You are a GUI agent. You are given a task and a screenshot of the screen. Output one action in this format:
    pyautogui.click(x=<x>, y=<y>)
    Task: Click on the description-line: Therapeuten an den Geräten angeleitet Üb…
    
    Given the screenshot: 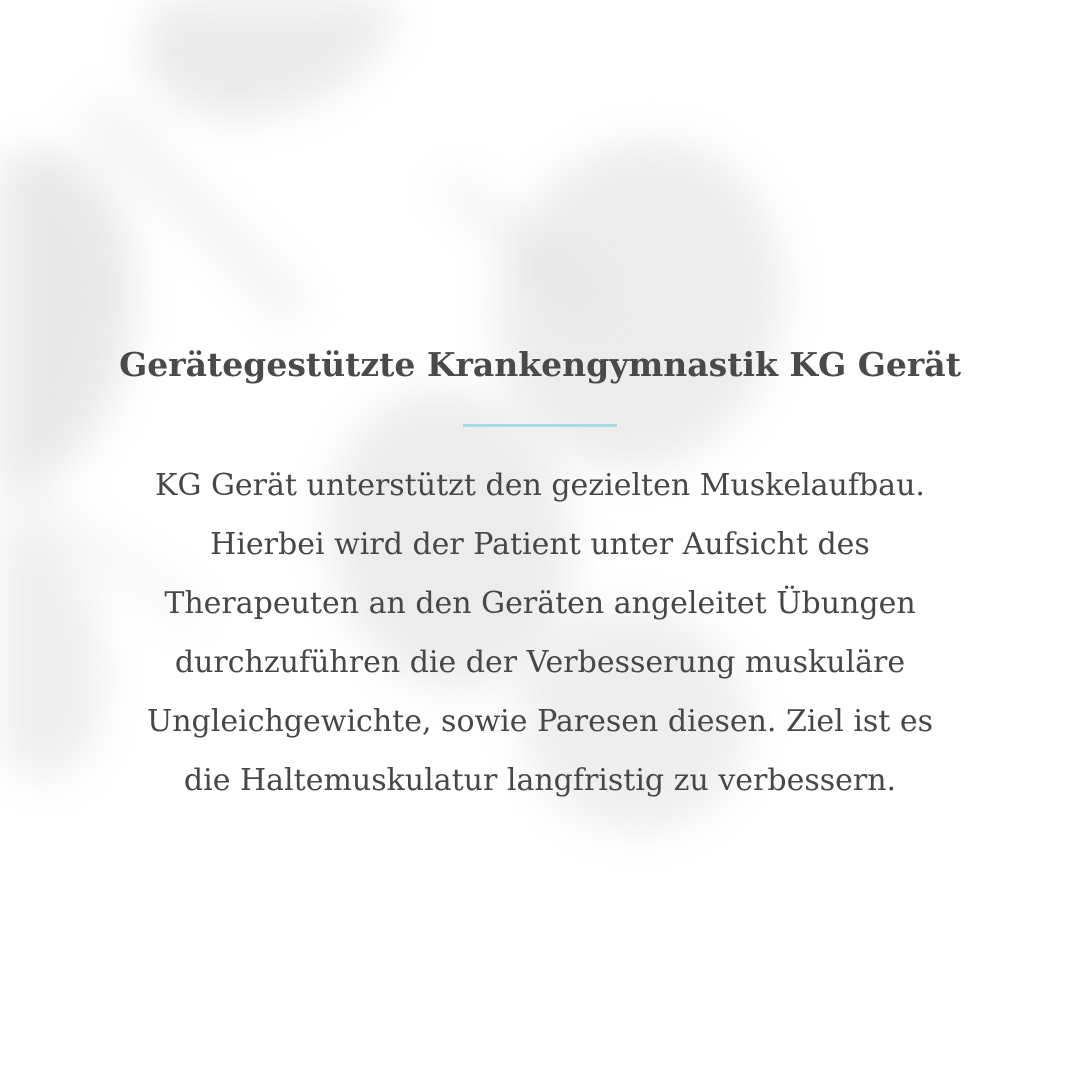 What is the action you would take?
    pyautogui.click(x=540, y=603)
    